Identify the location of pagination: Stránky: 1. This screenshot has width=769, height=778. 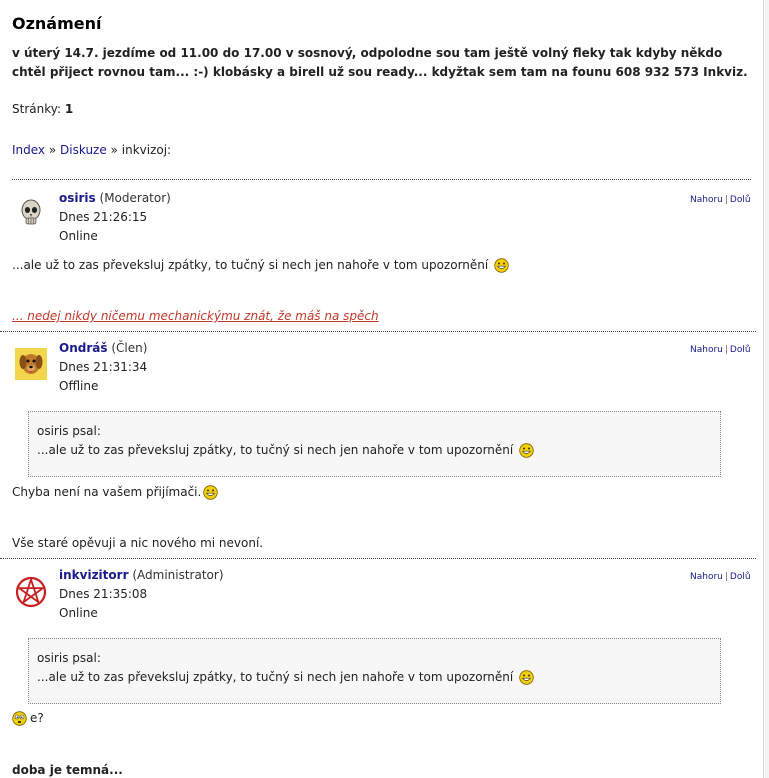
(42, 109).